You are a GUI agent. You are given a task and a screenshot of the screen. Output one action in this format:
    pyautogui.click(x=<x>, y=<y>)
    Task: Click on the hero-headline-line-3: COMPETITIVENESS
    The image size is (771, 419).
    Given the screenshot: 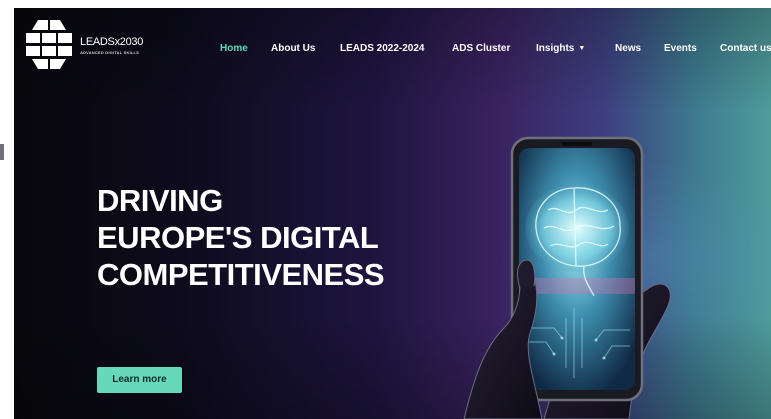 What is the action you would take?
    pyautogui.click(x=241, y=274)
    